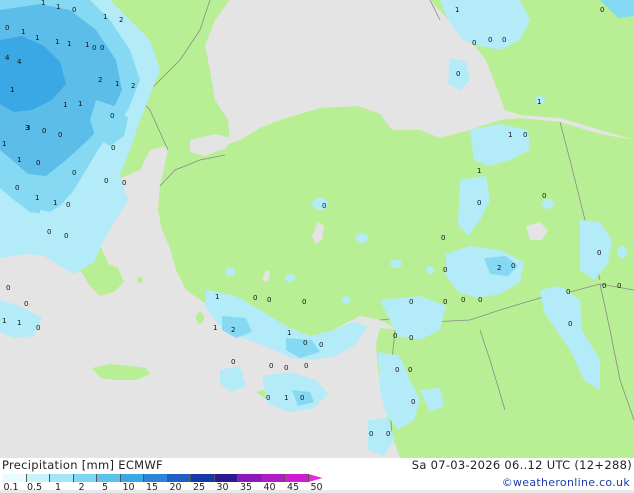 This screenshot has width=634, height=493. What do you see at coordinates (82, 465) in the screenshot?
I see `map-title: Precipitation [mm] ECMWF` at bounding box center [82, 465].